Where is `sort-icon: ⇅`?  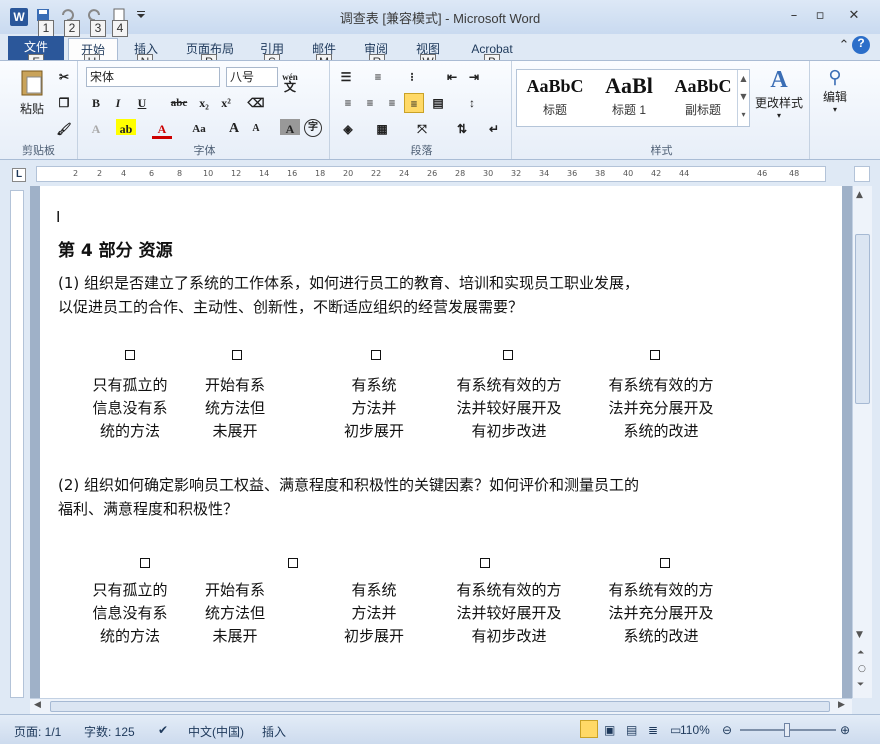 sort-icon: ⇅ is located at coordinates (462, 129).